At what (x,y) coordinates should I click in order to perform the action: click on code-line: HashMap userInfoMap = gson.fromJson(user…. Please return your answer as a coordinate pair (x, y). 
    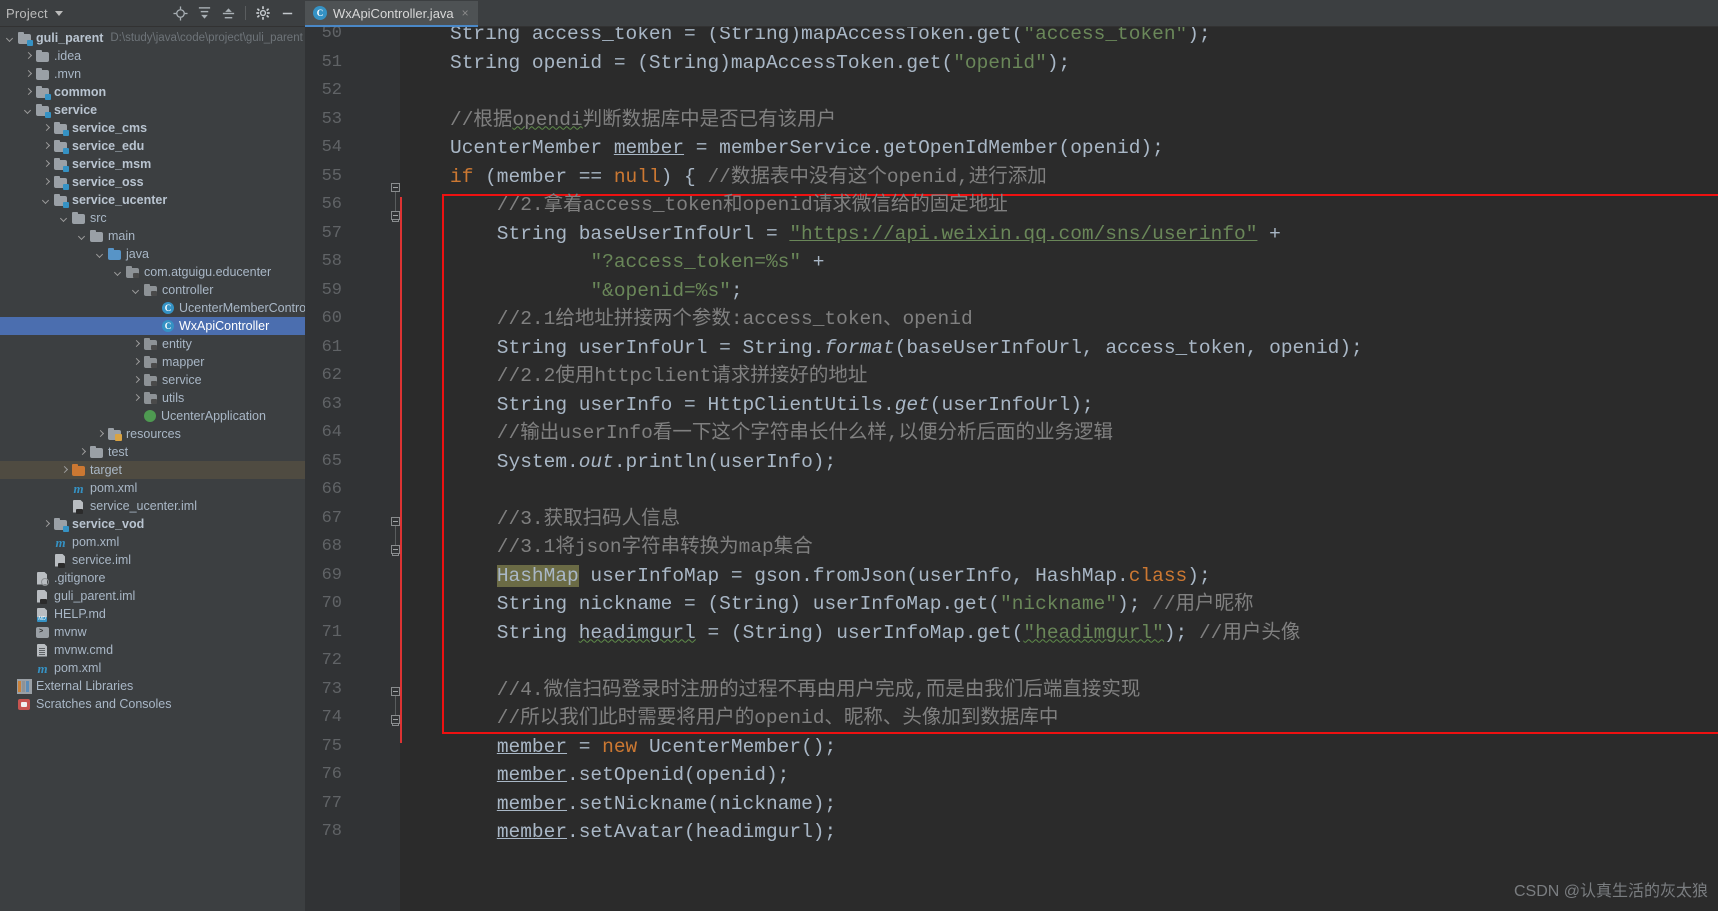
    Looking at the image, I should click on (830, 576).